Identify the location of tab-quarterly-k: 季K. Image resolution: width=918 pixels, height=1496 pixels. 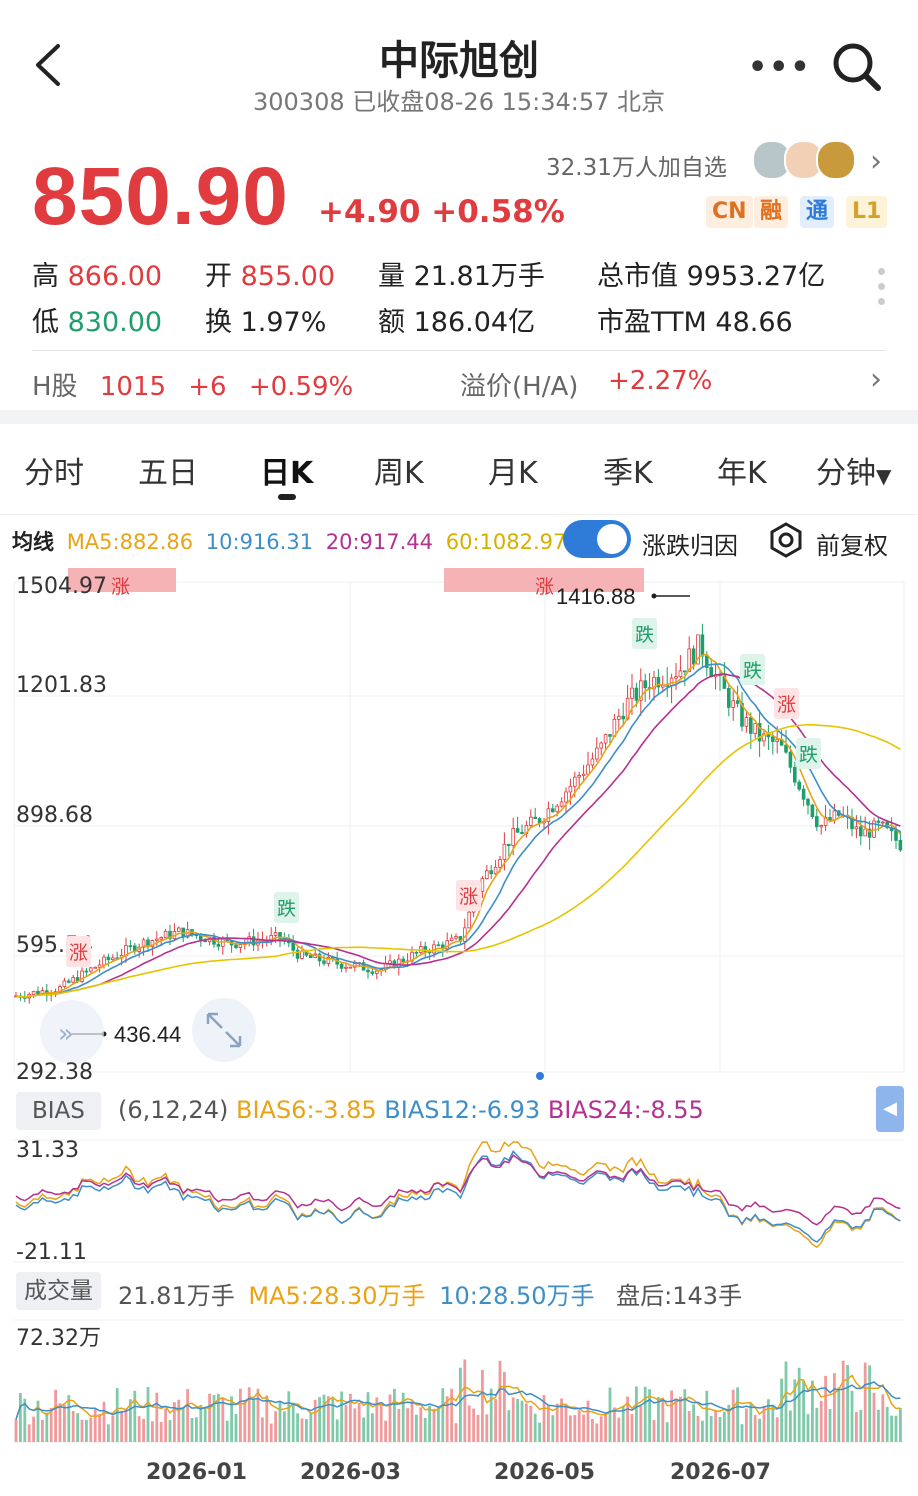
(628, 470).